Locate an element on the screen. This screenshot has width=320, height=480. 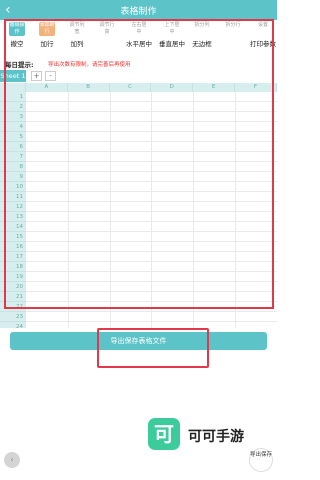
column-header: B is located at coordinates (88, 87).